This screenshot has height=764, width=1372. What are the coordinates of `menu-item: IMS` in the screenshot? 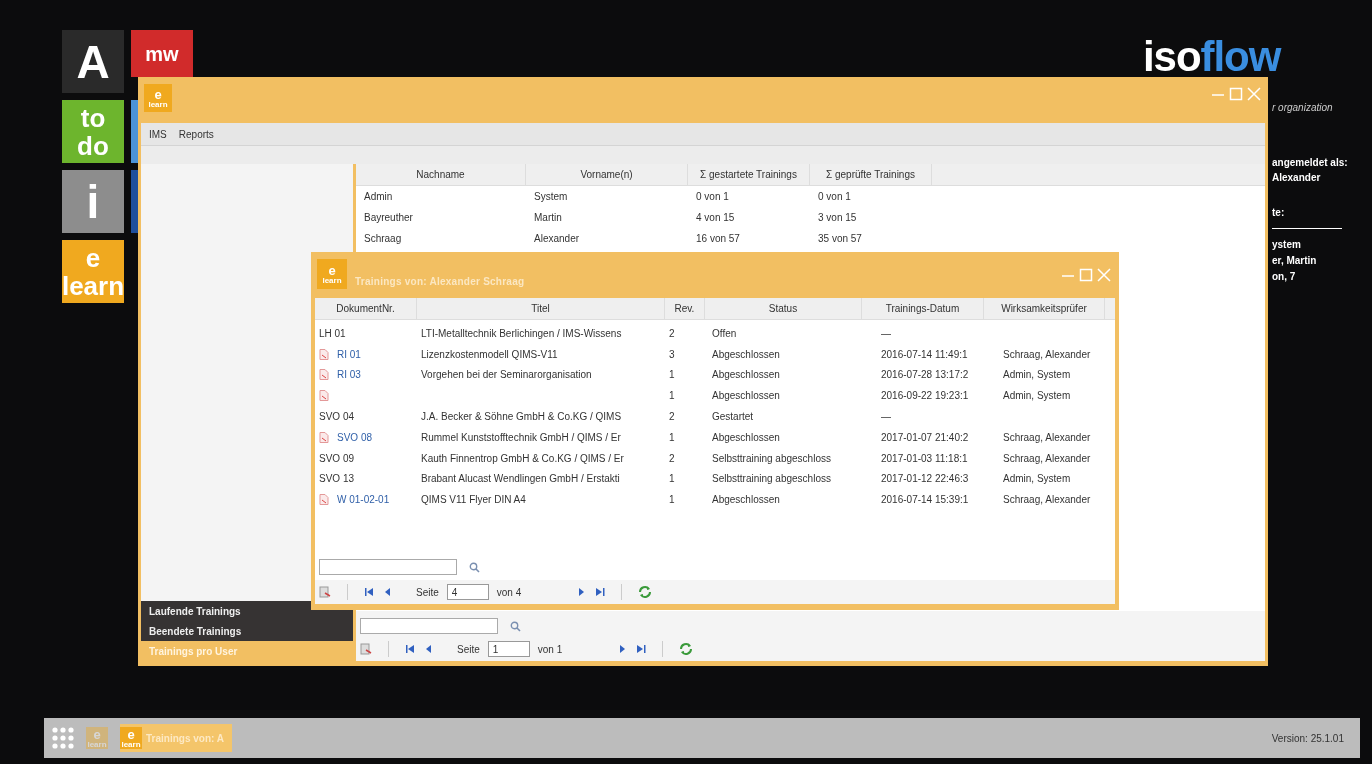 It's located at (158, 134).